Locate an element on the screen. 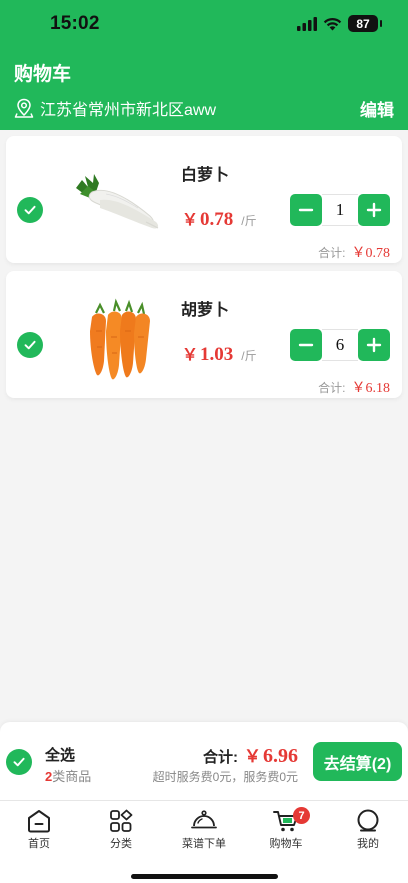 The width and height of the screenshot is (408, 883). profile-icon is located at coordinates (368, 820).